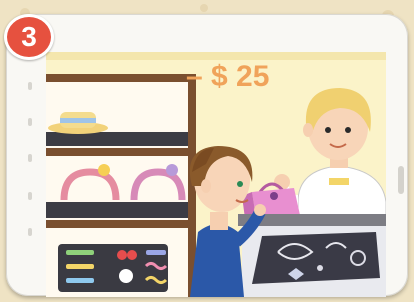 This screenshot has height=302, width=414. What do you see at coordinates (216, 56) in the screenshot?
I see `wall-trim` at bounding box center [216, 56].